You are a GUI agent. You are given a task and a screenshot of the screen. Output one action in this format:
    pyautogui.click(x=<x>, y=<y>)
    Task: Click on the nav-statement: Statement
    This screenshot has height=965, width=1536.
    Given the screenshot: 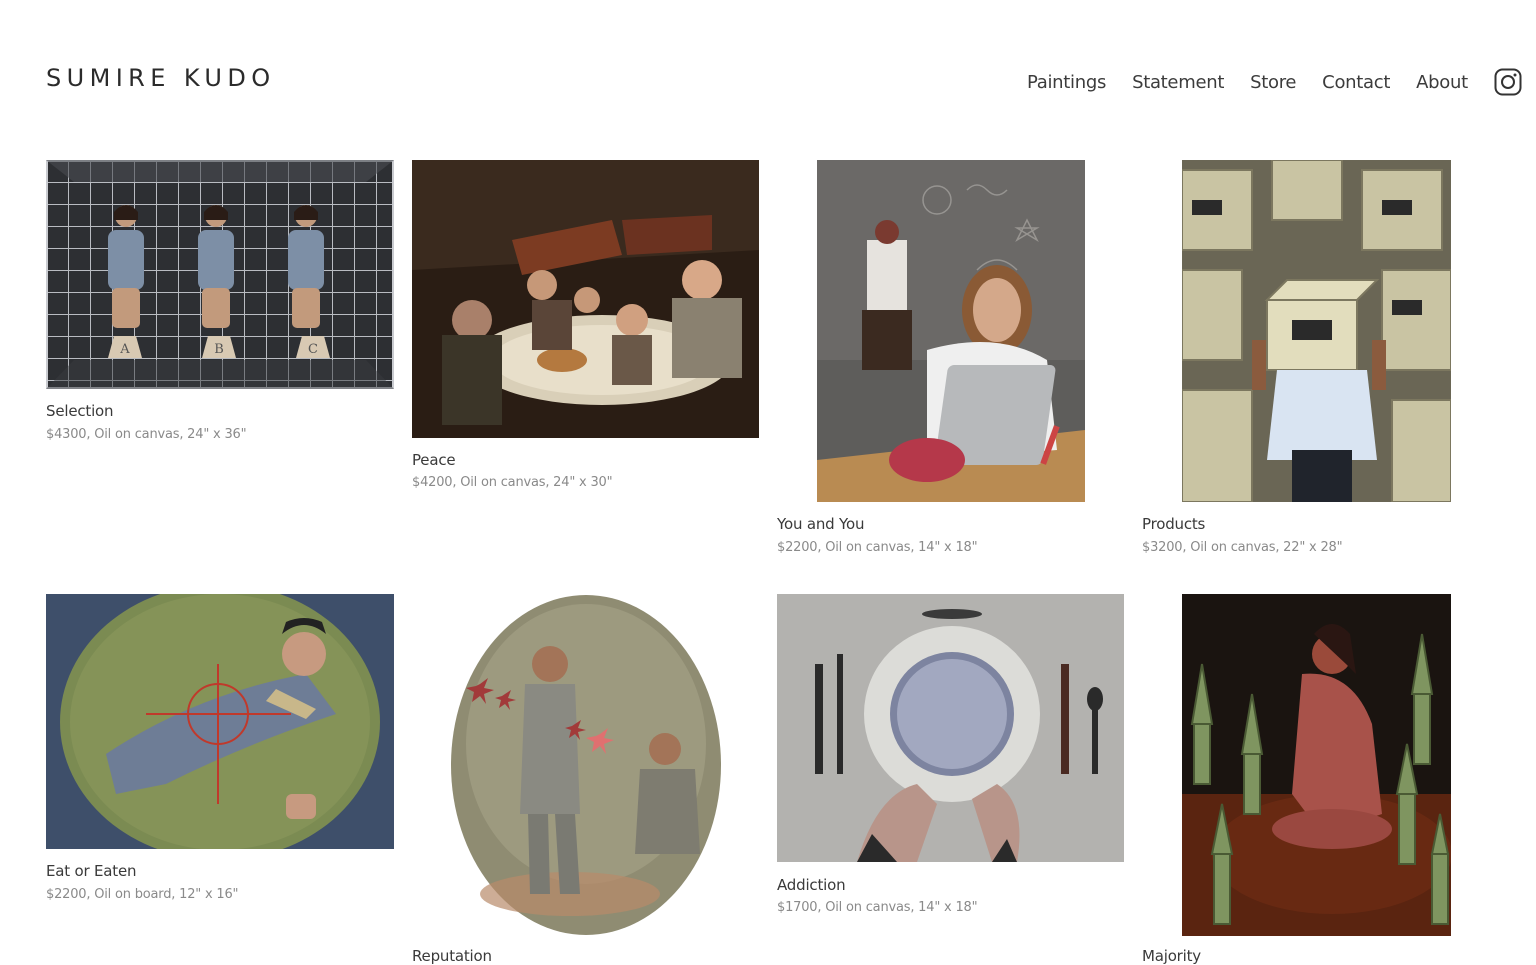 What is the action you would take?
    pyautogui.click(x=1178, y=82)
    